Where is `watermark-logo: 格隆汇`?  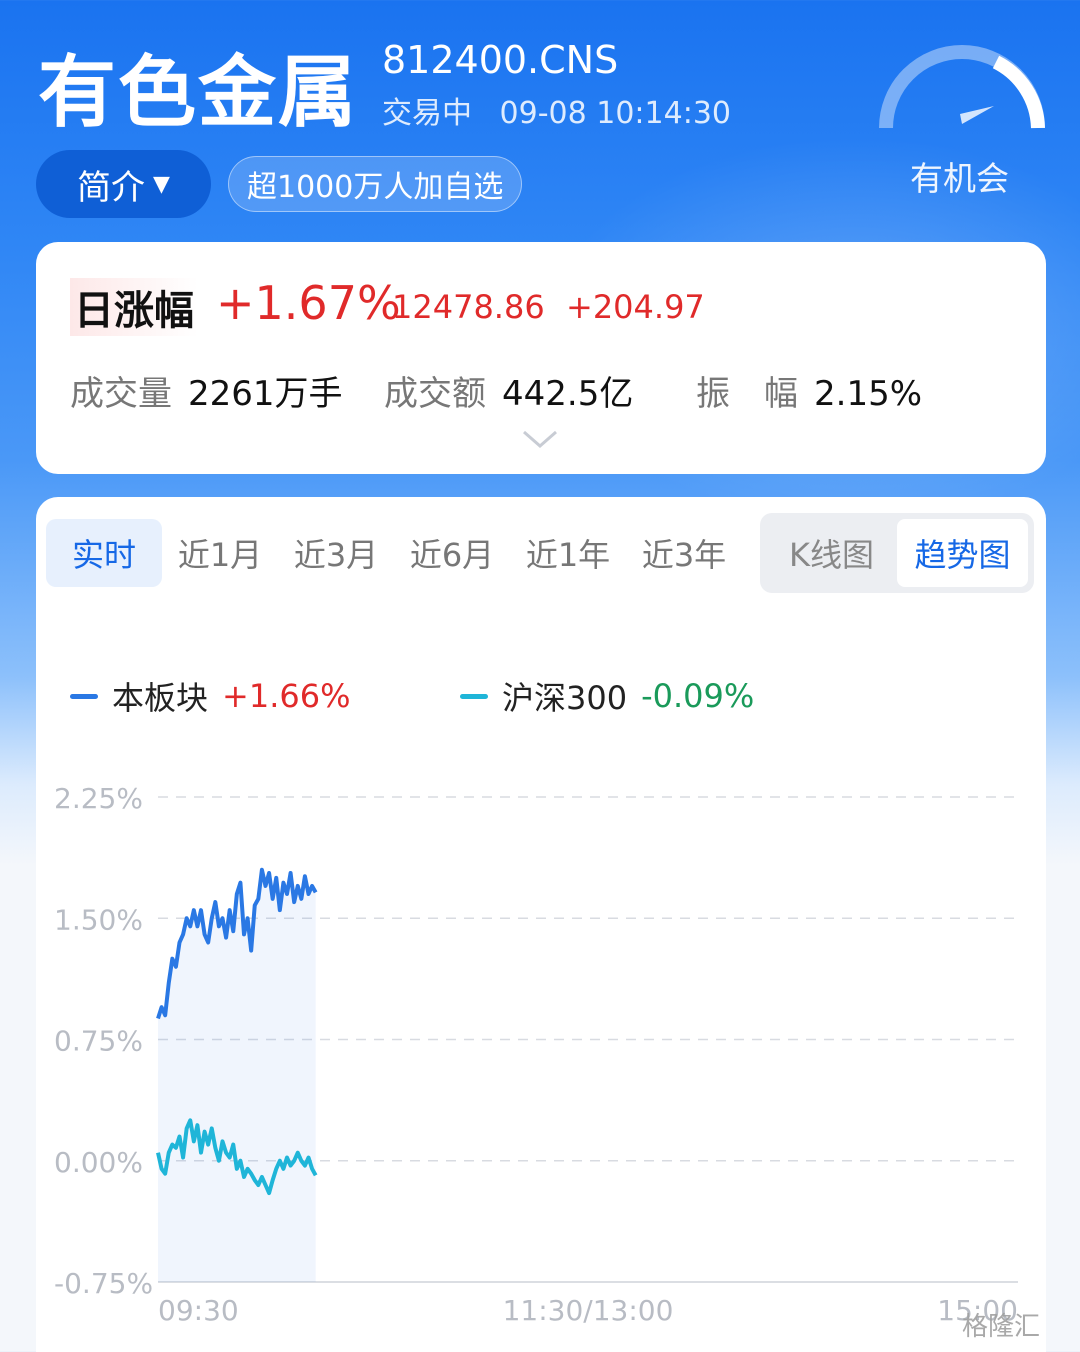 watermark-logo: 格隆汇 is located at coordinates (1001, 1327).